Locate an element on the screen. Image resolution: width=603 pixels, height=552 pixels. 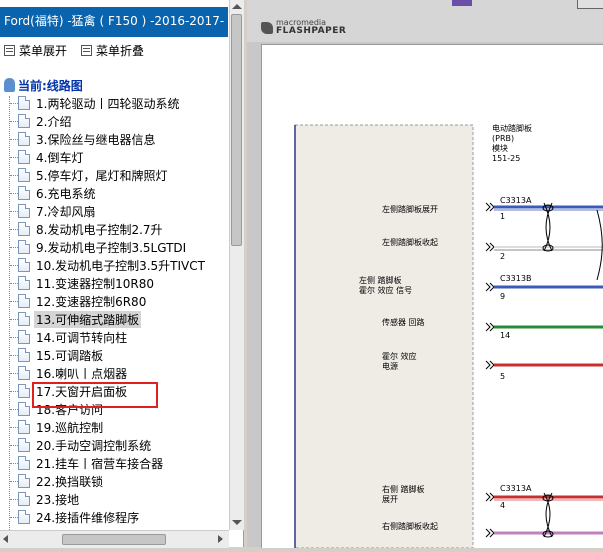
toolbar-marker is located at coordinates (462, 3).